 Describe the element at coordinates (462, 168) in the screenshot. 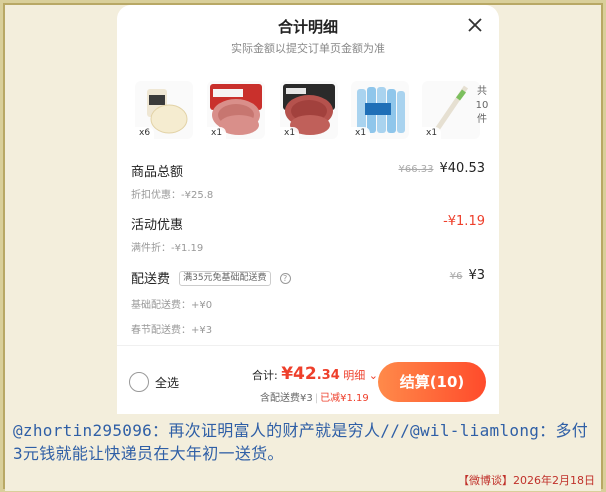

I see `goods-total-value: ¥40.53` at that location.